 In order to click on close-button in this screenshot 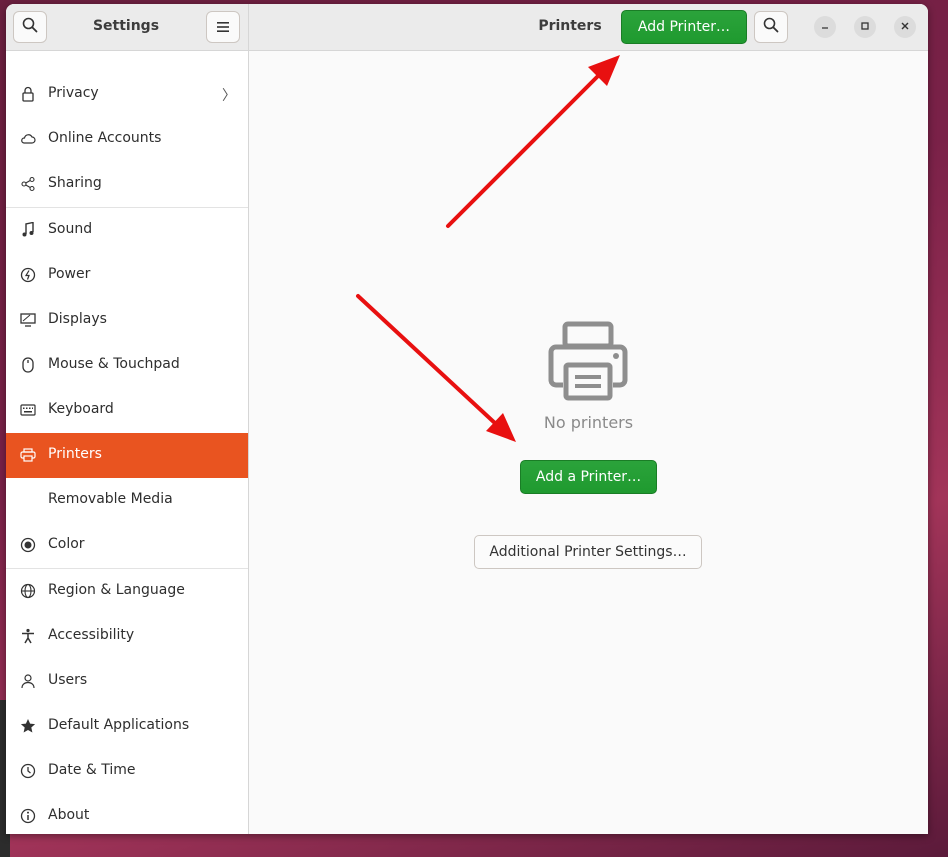, I will do `click(905, 27)`.